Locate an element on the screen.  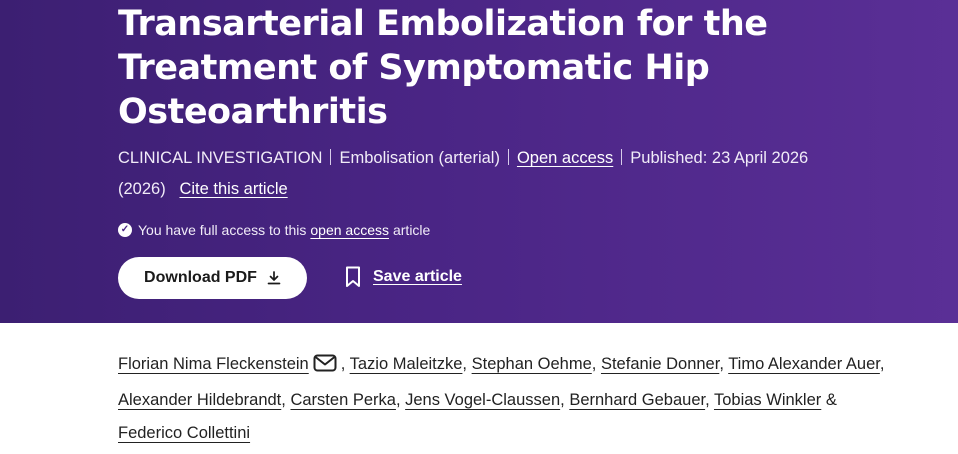
article-category: Embolisation (arterial) is located at coordinates (419, 158).